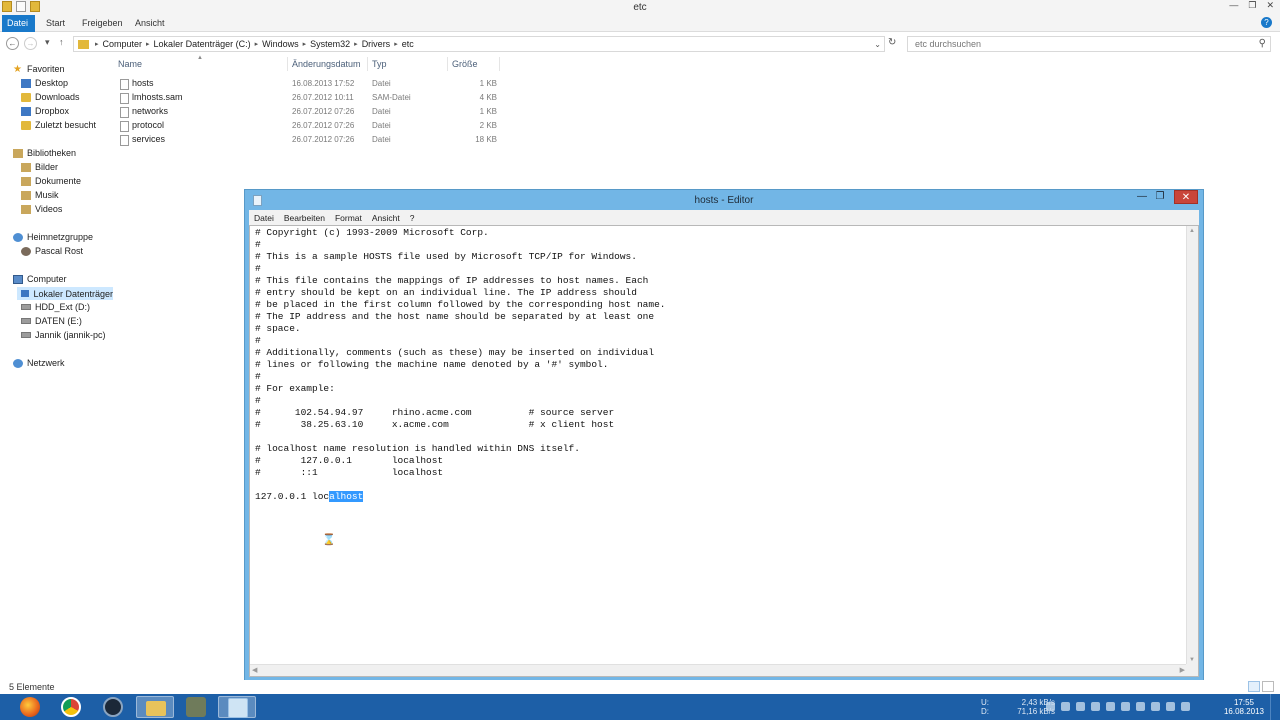 The height and width of the screenshot is (720, 1280). Describe the element at coordinates (315, 140) in the screenshot. I see `file-row: services 26.07.2012 07:26 Datei 18 KB` at that location.